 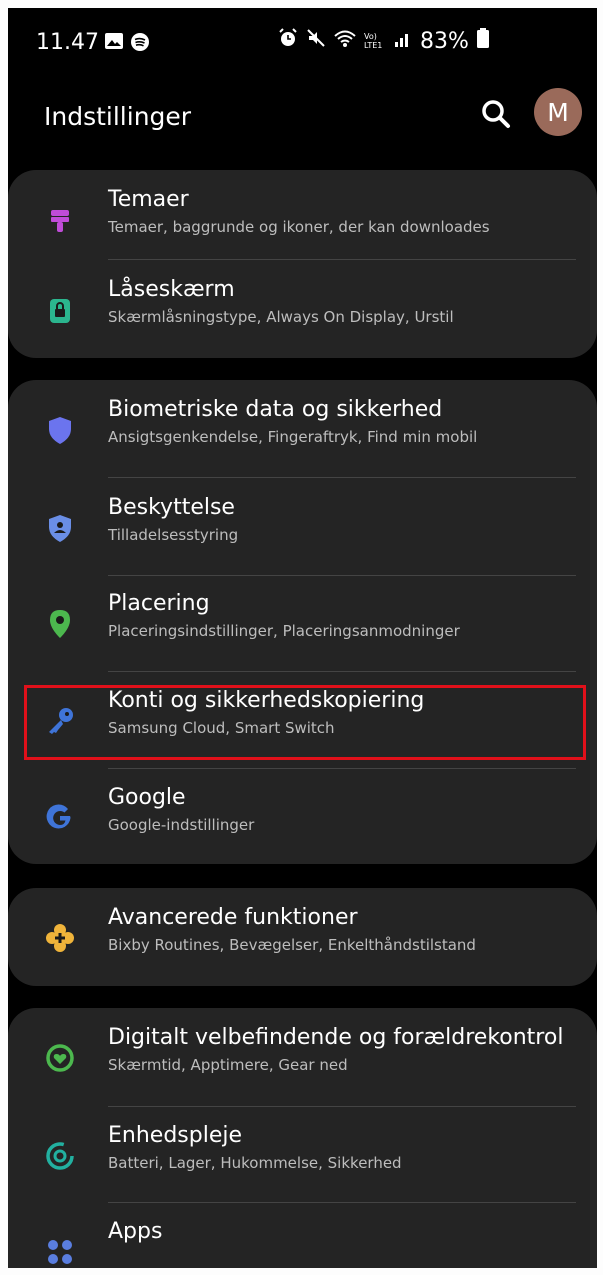 What do you see at coordinates (305, 722) in the screenshot?
I see `highlight-box` at bounding box center [305, 722].